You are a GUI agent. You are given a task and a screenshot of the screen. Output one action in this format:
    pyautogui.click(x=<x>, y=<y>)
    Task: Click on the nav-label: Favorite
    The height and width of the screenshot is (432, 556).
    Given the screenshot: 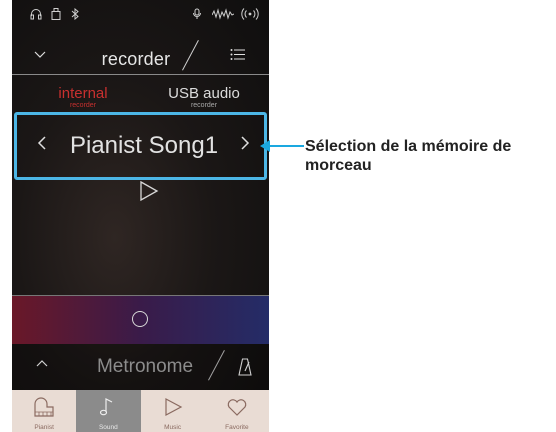 What is the action you would take?
    pyautogui.click(x=237, y=427)
    